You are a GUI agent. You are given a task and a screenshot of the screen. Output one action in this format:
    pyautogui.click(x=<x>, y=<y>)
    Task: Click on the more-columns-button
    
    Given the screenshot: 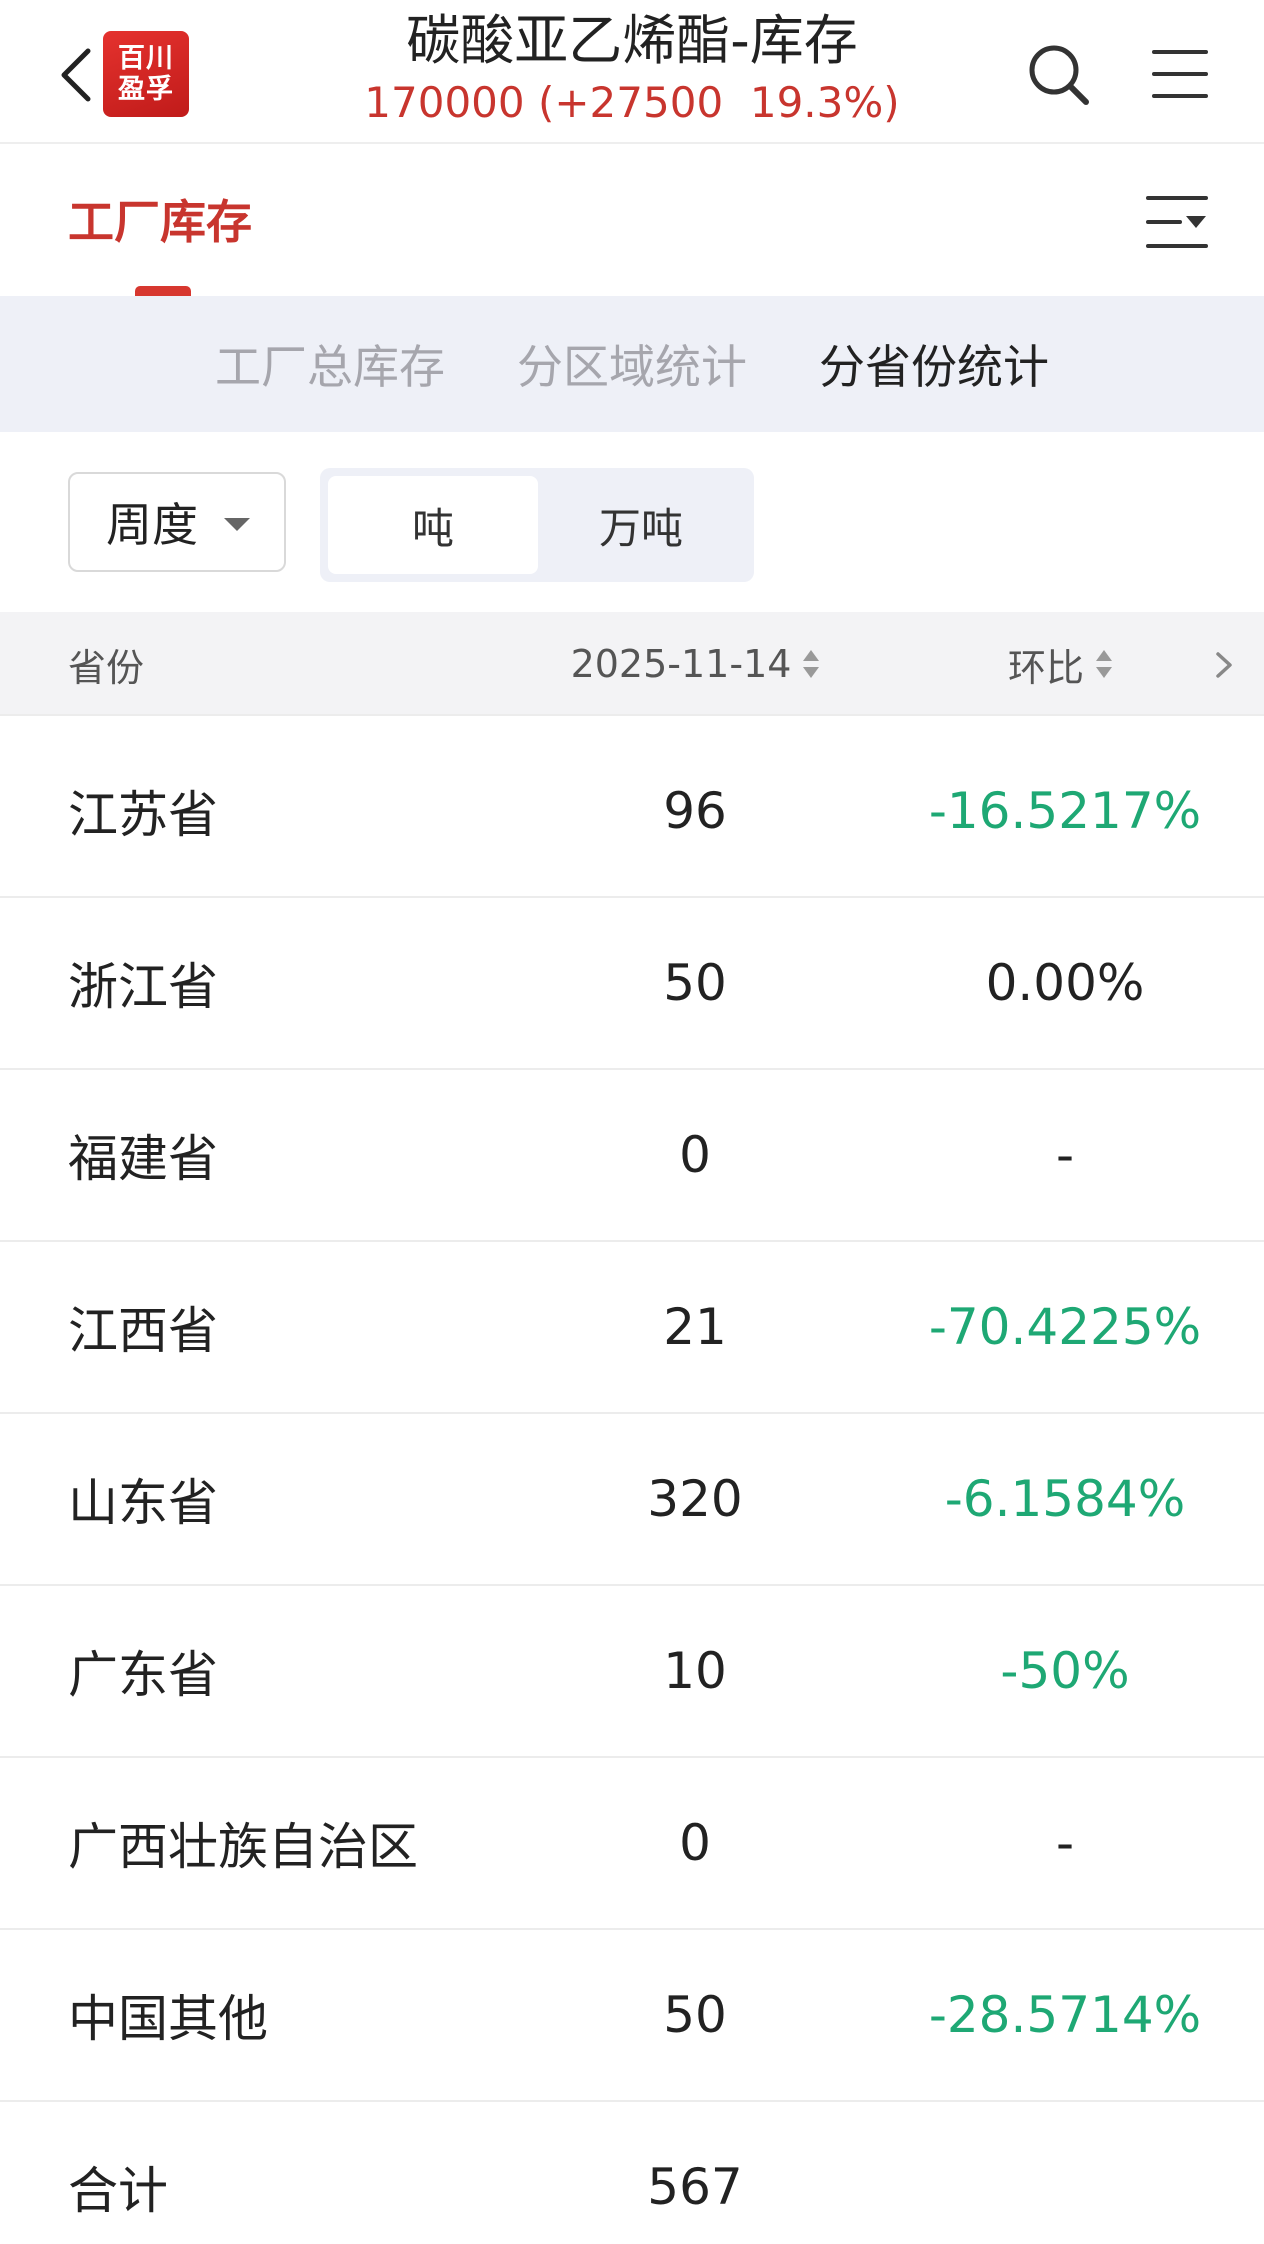 What is the action you would take?
    pyautogui.click(x=1223, y=665)
    